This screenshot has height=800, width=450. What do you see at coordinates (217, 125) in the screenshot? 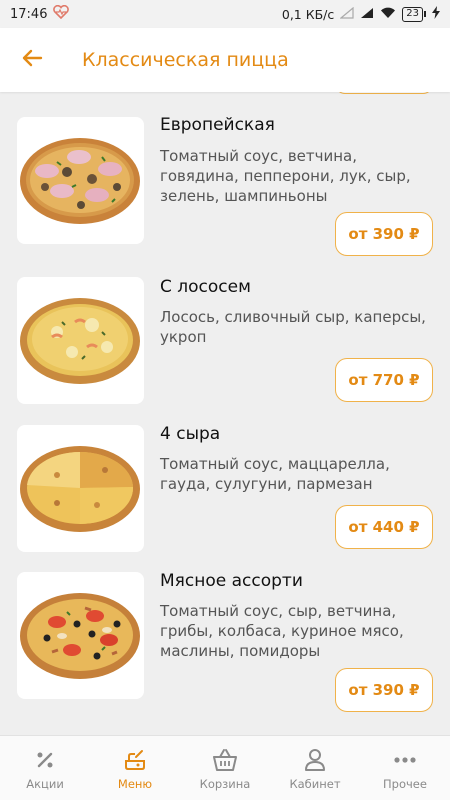
I see `product-name: Европейская` at bounding box center [217, 125].